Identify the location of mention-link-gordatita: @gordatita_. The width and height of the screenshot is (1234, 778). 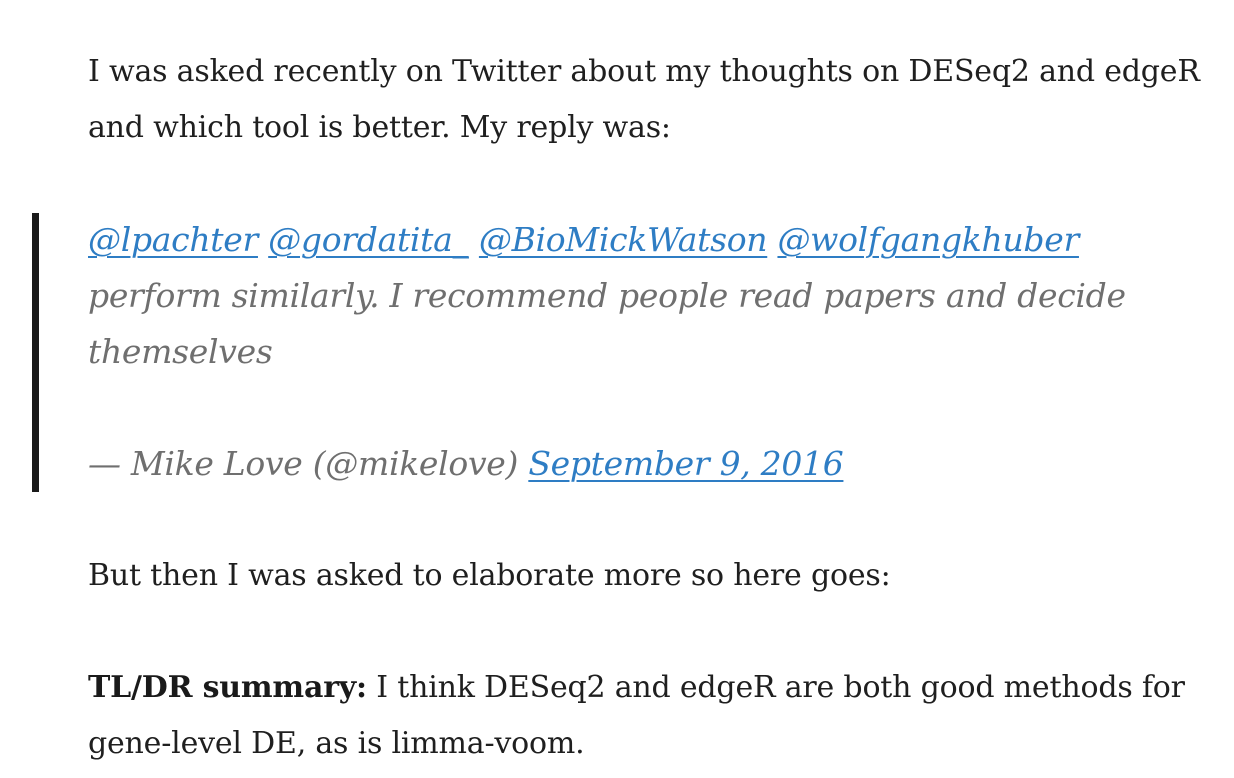
(368, 239).